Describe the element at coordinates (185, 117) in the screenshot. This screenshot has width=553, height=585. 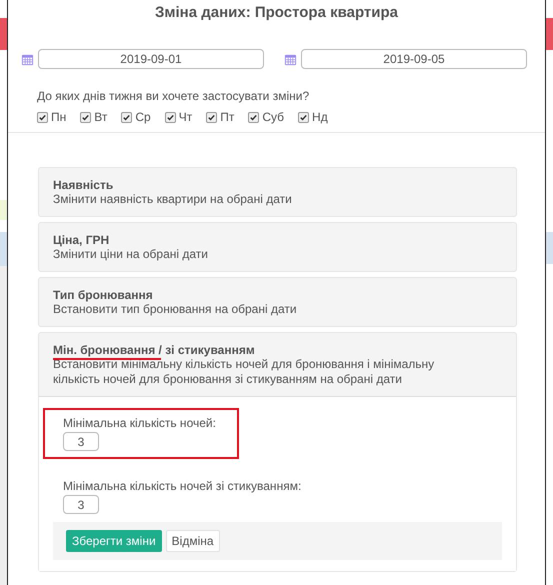
I see `day-label: Чт` at that location.